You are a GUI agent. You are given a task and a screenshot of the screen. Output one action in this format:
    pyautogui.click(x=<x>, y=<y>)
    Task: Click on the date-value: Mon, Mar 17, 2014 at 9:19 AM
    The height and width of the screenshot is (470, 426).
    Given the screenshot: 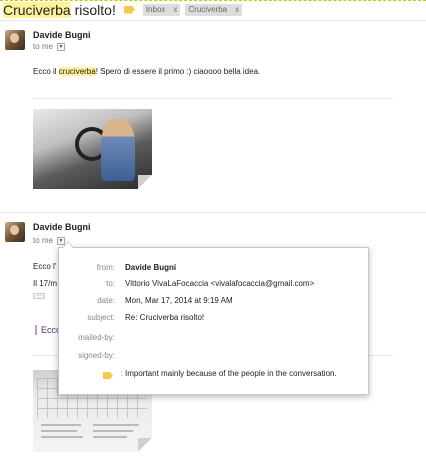 What is the action you would take?
    pyautogui.click(x=179, y=300)
    